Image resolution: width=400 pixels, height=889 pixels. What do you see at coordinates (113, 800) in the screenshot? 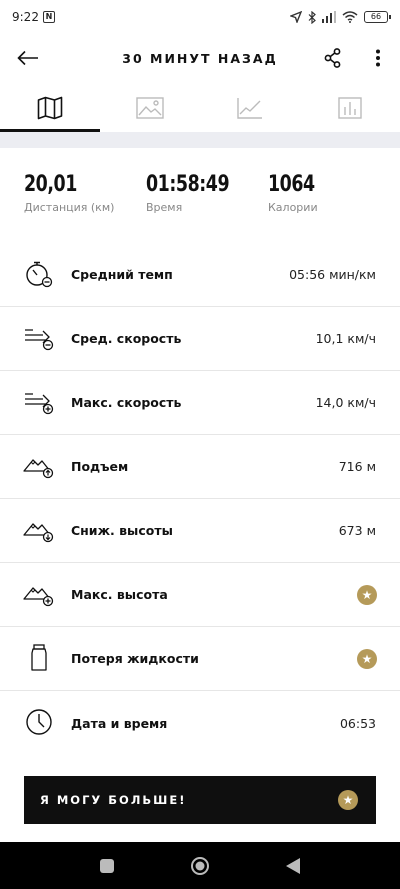
I see `upgrade-button-label: Я МОГУ БОЛЬШЕ!` at bounding box center [113, 800].